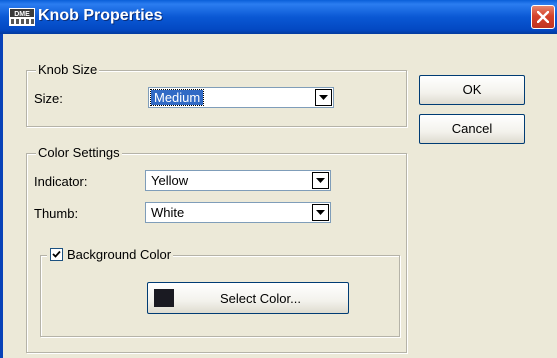 Image resolution: width=557 pixels, height=358 pixels. I want to click on color-settings-legend: Color Settings, so click(79, 152).